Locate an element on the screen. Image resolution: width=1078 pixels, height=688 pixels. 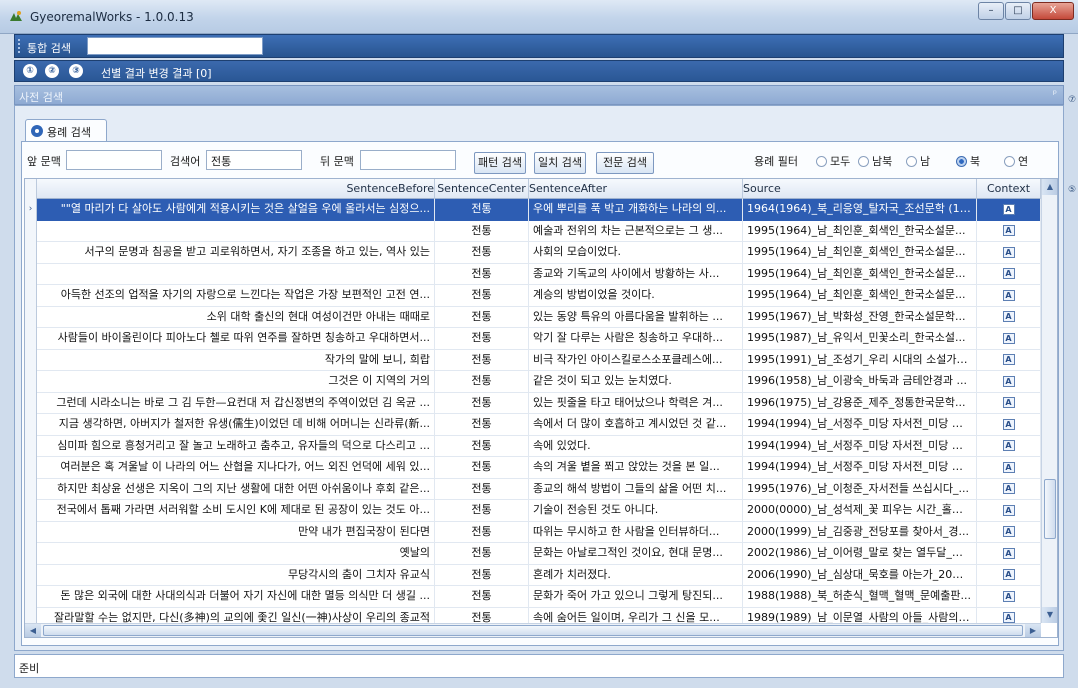
pin-icon: ᵖ is located at coordinates (1055, 94).